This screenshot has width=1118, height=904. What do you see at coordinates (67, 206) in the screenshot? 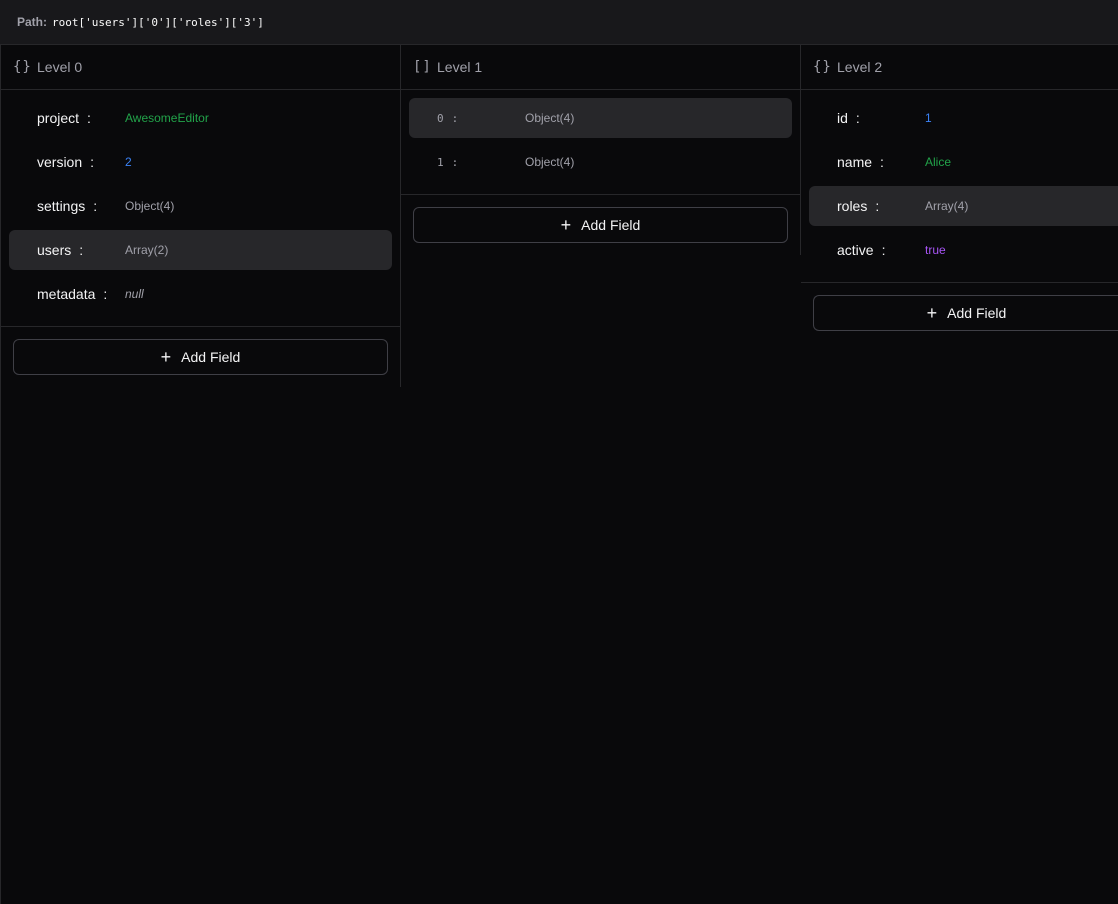
I see `field-key: settings:` at bounding box center [67, 206].